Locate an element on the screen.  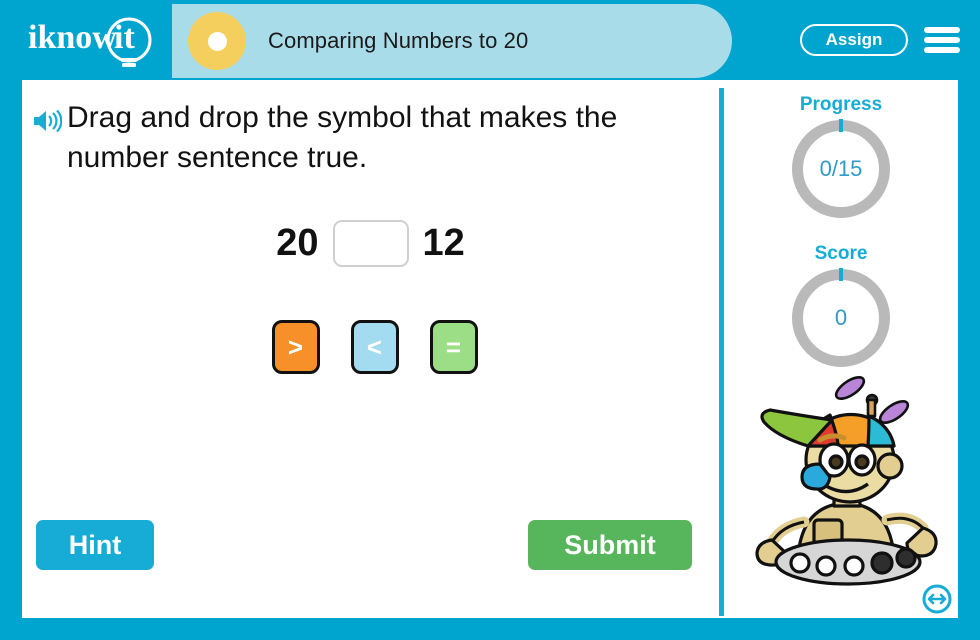
lesson-title-banner: Comparing Numbers to 20 is located at coordinates (452, 41).